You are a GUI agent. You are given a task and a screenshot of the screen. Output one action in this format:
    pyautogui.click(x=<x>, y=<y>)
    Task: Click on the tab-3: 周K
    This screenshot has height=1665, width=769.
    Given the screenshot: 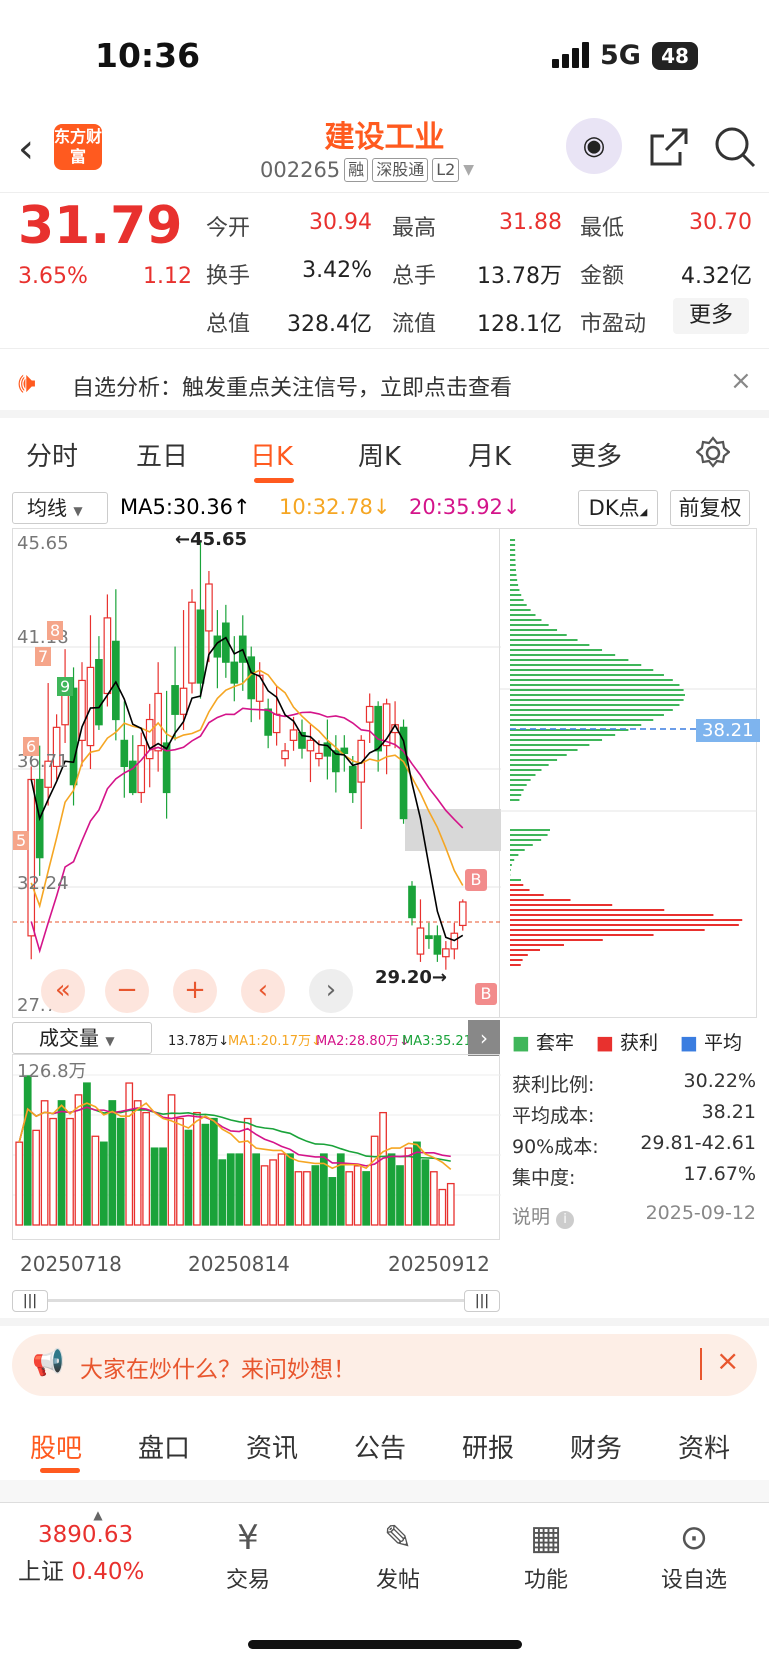 What is the action you would take?
    pyautogui.click(x=379, y=454)
    